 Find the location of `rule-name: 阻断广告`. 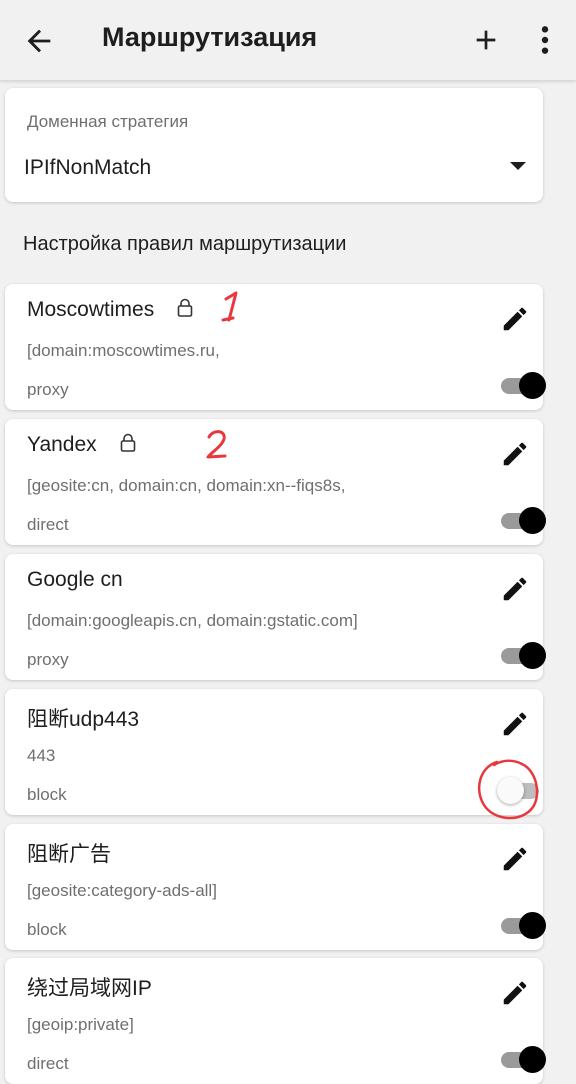

rule-name: 阻断广告 is located at coordinates (69, 854).